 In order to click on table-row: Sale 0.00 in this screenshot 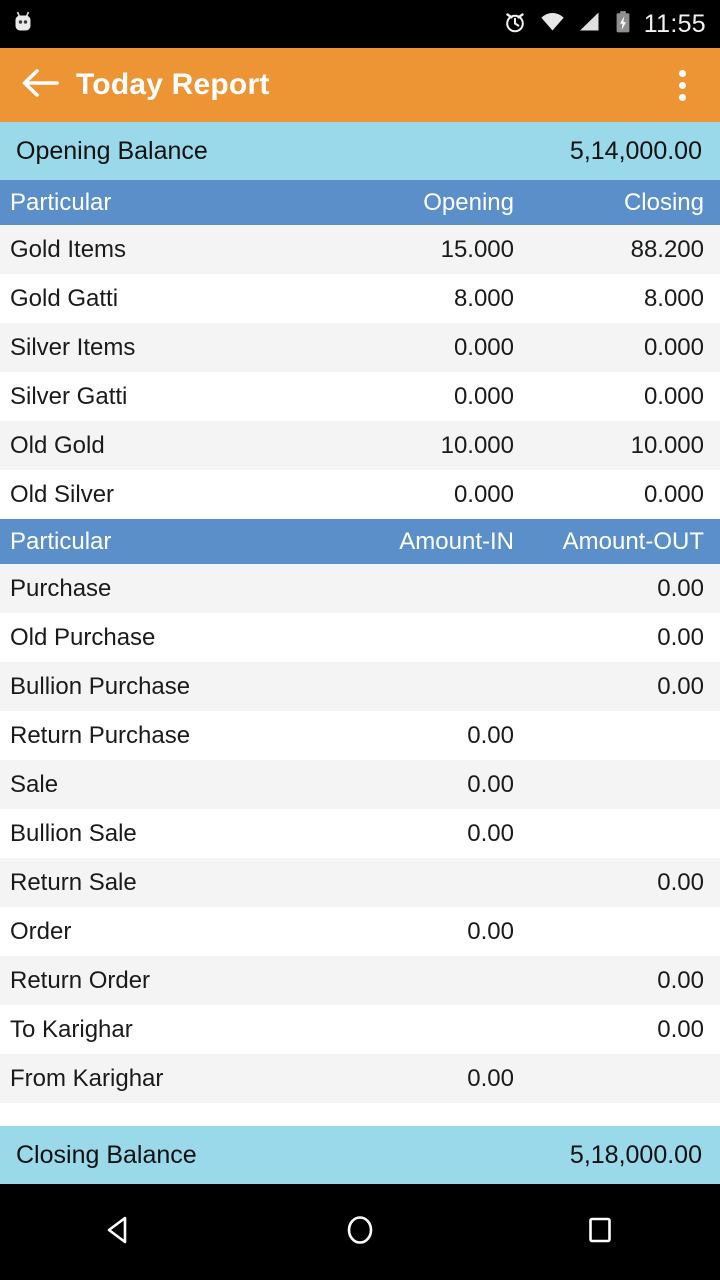, I will do `click(360, 784)`.